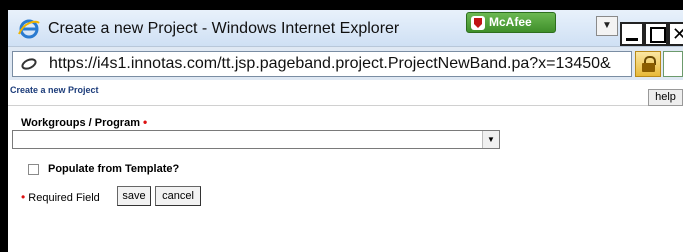  I want to click on lock-icon, so click(648, 64).